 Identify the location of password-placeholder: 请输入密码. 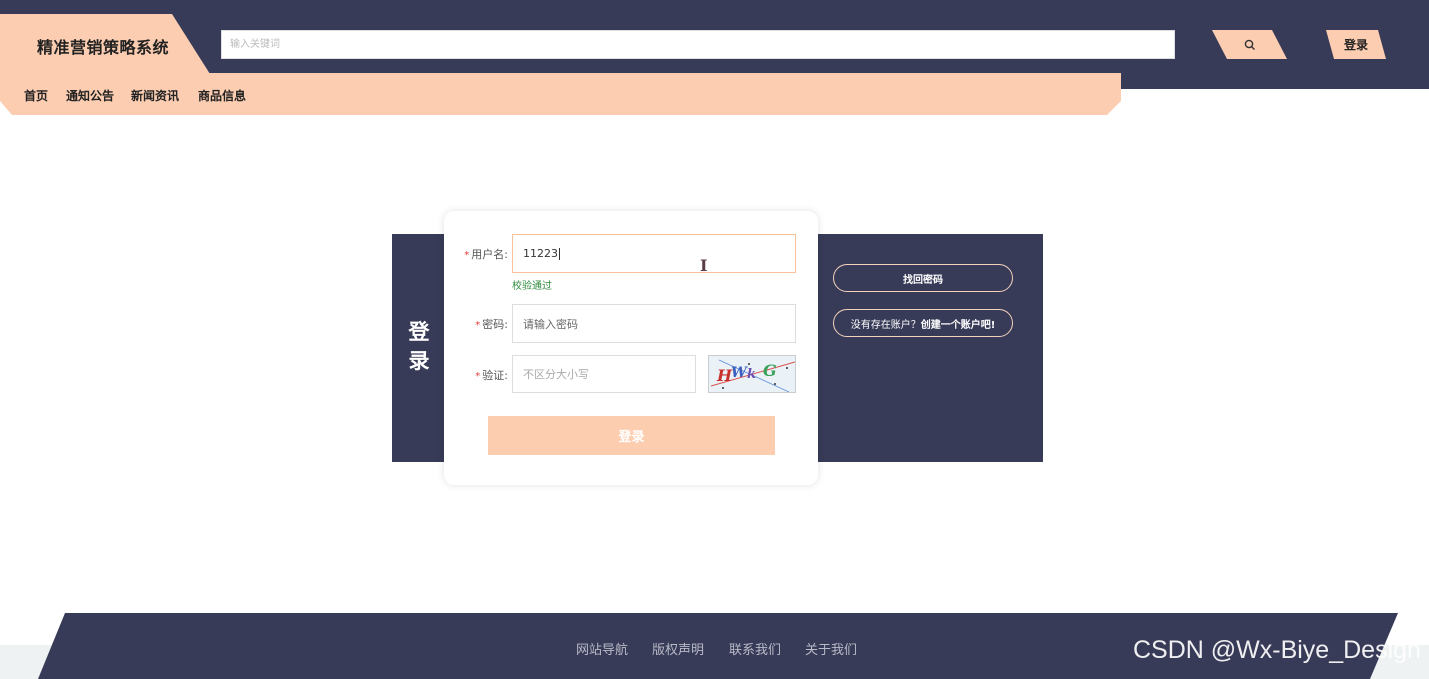
(550, 324).